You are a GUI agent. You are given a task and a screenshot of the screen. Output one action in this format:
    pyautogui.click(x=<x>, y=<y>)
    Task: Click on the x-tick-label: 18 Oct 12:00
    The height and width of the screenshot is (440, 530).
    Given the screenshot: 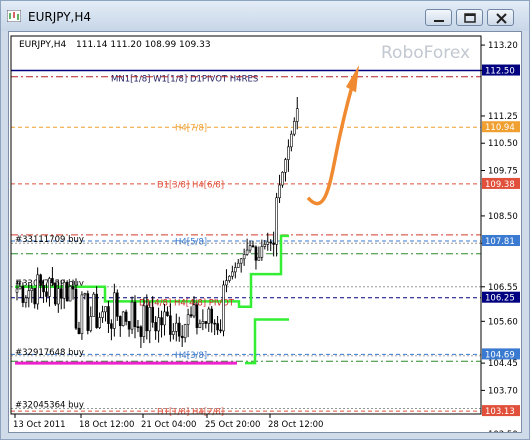 What is the action you would take?
    pyautogui.click(x=106, y=425)
    